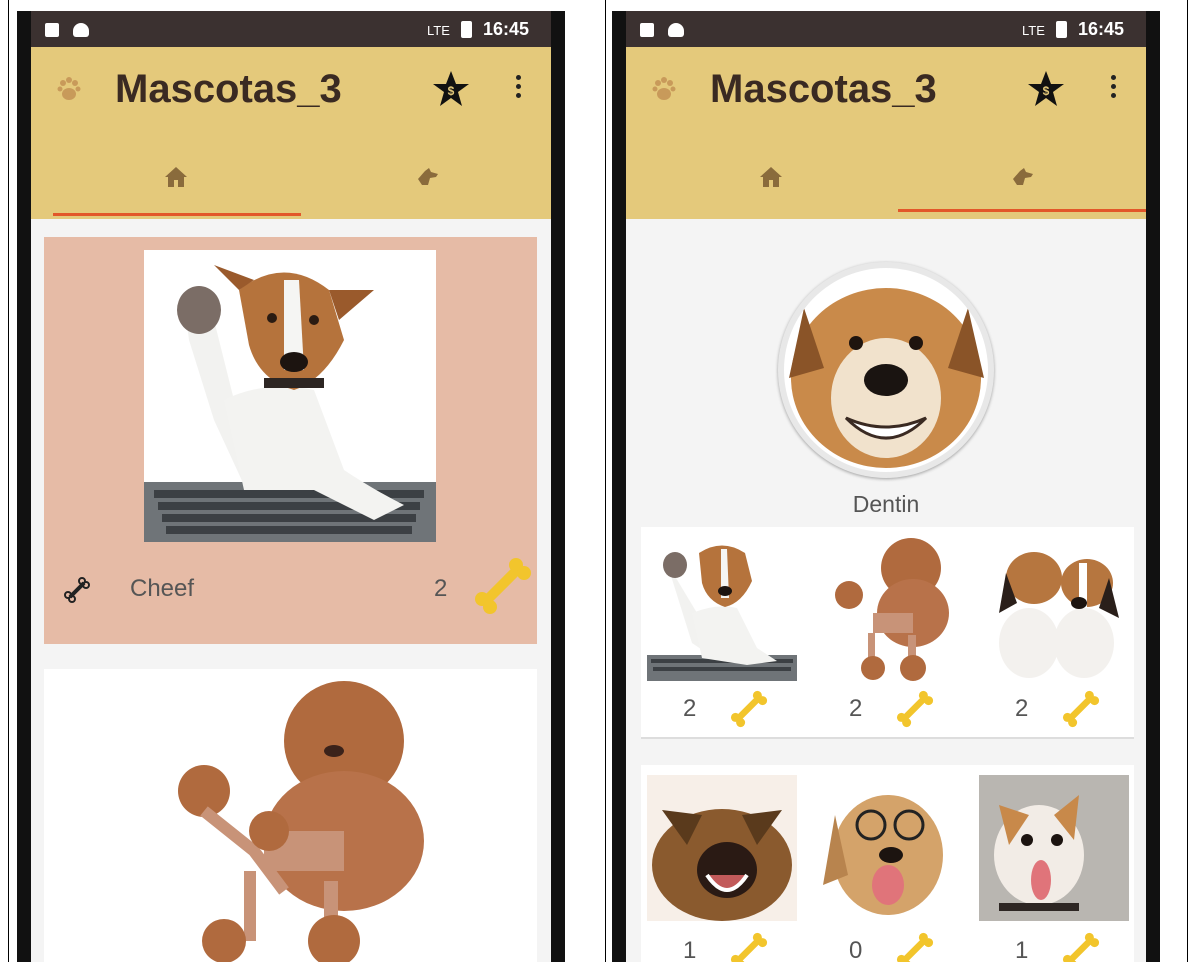  What do you see at coordinates (441, 588) in the screenshot?
I see `pet-rating: 2` at bounding box center [441, 588].